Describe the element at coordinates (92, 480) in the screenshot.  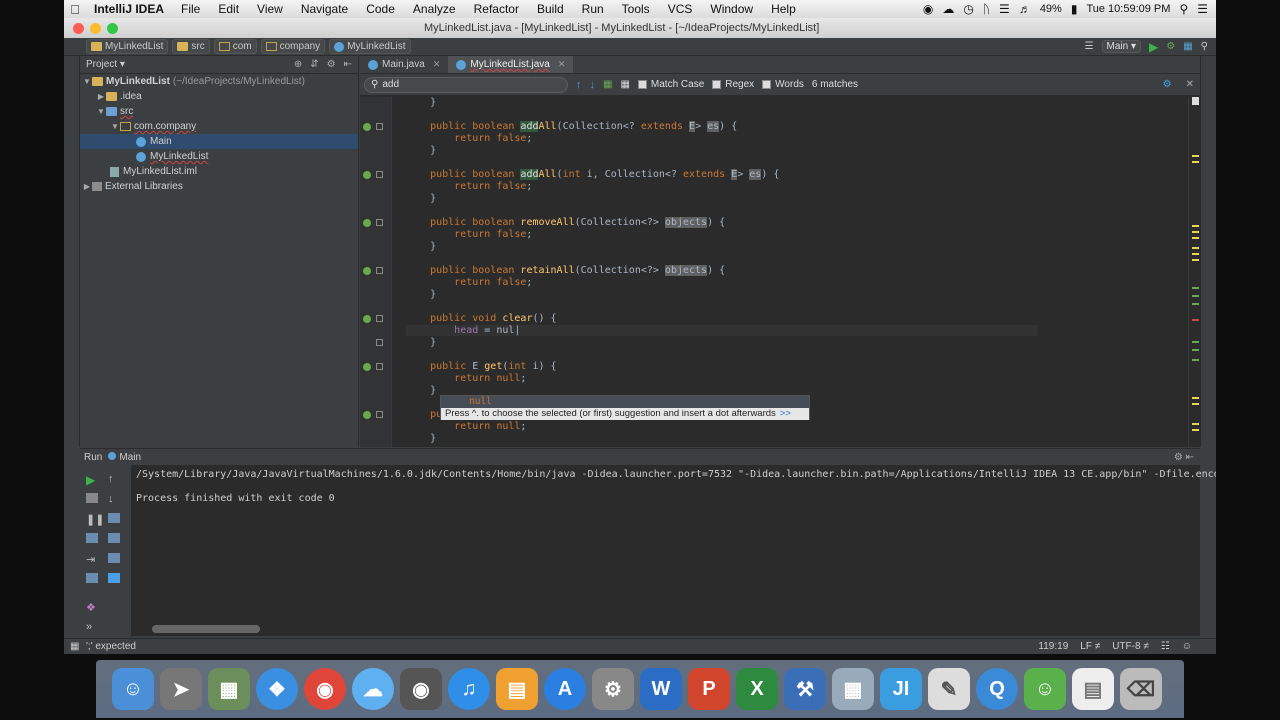
I see `rerun-icon: ▶` at that location.